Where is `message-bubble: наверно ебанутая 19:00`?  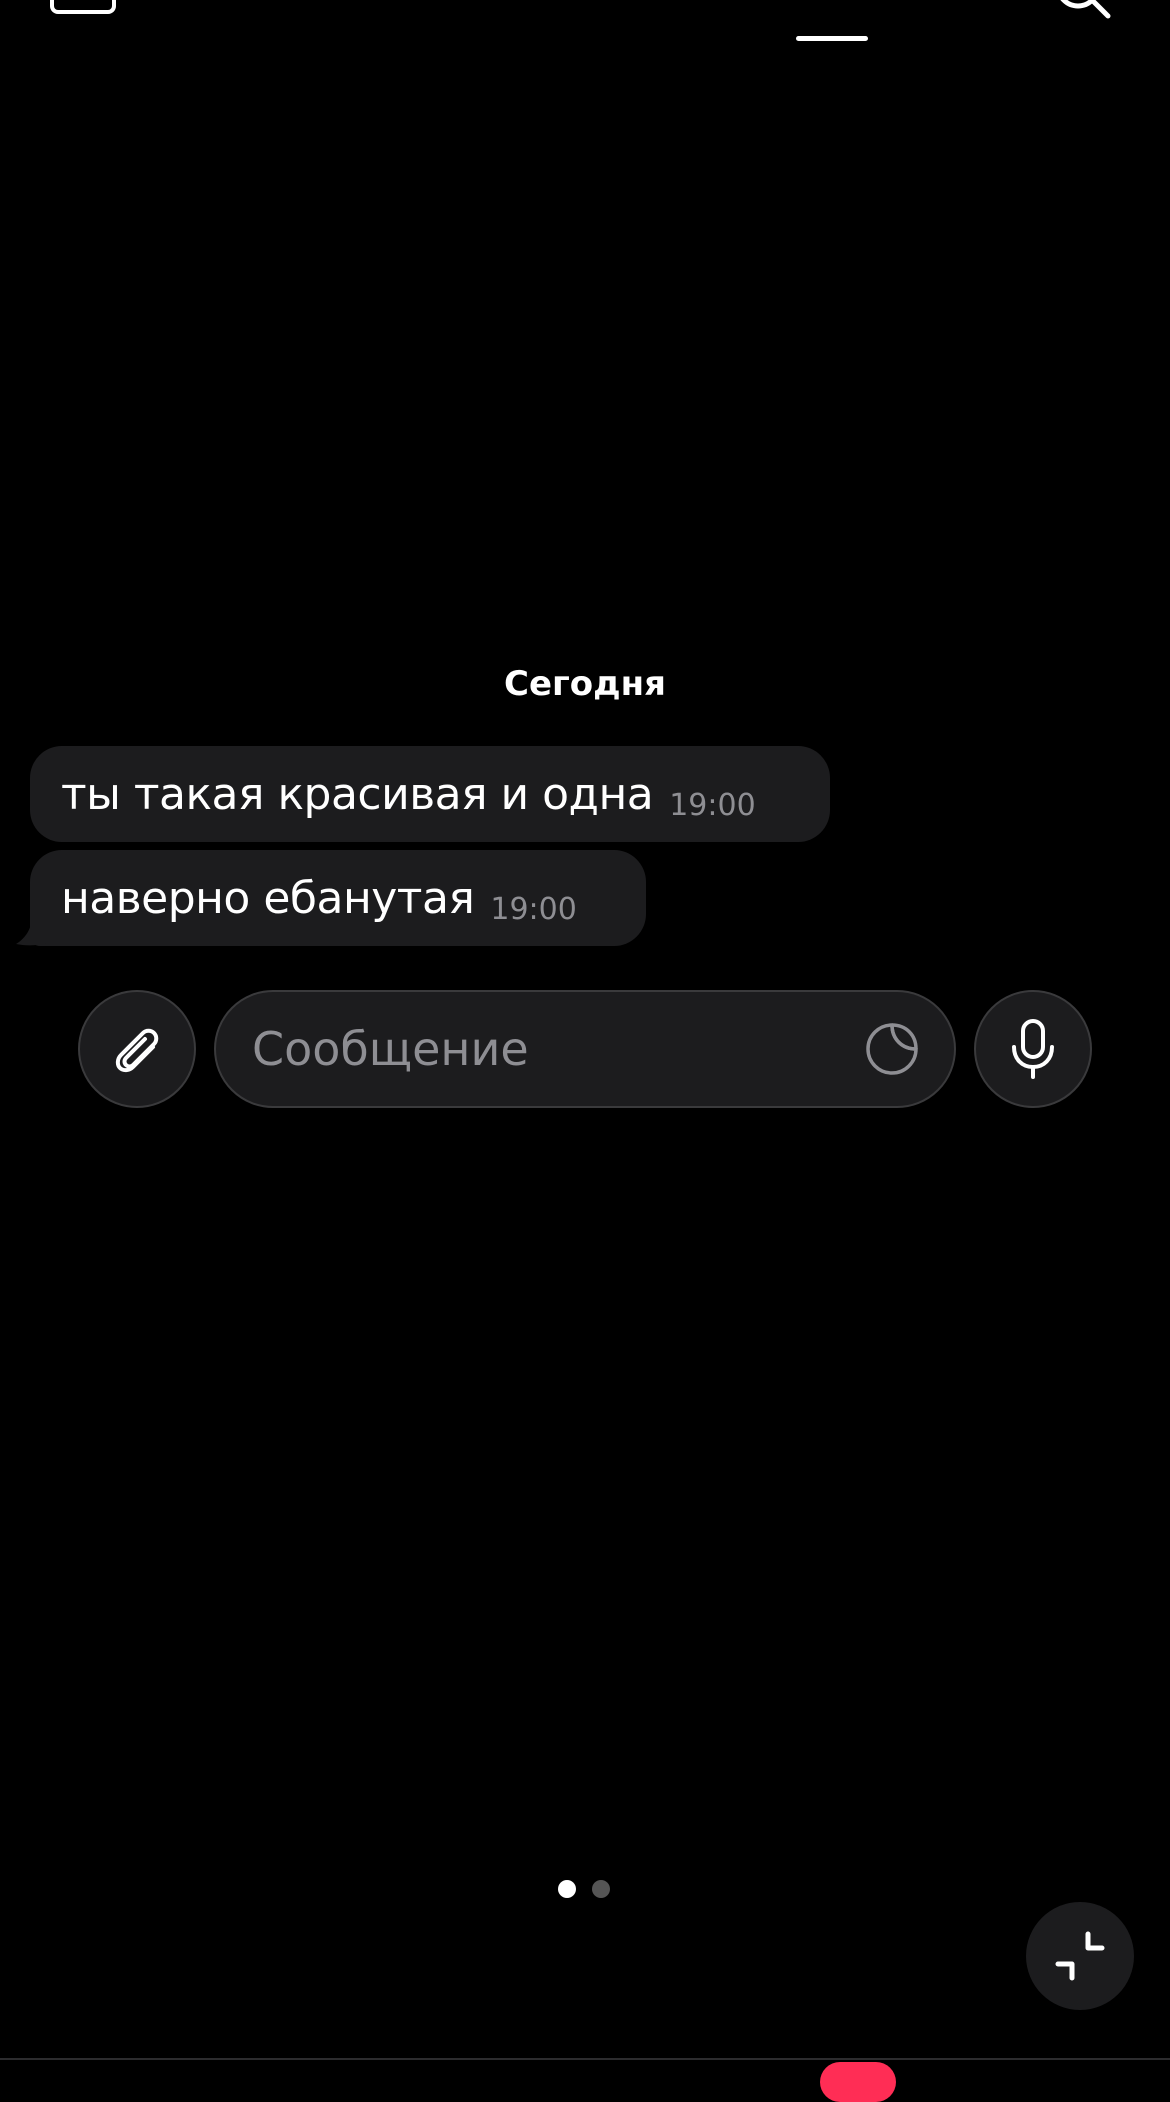 message-bubble: наверно ебанутая 19:00 is located at coordinates (338, 898).